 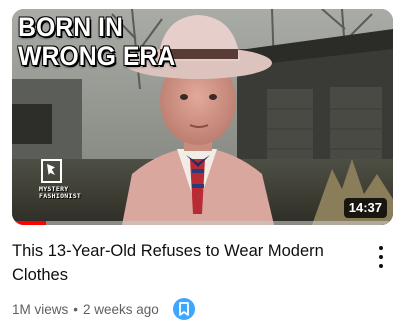 I want to click on watermark-line-2: FASHIONIST, so click(x=60, y=196).